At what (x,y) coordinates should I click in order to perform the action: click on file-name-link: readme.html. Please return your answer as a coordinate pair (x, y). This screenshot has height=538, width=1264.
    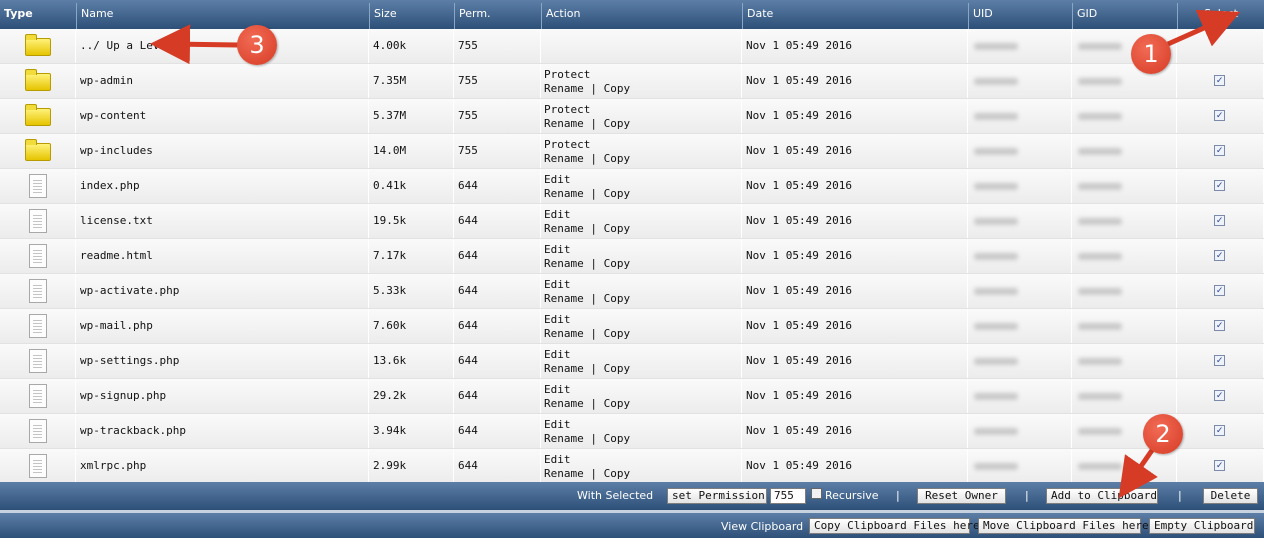
    Looking at the image, I should click on (222, 256).